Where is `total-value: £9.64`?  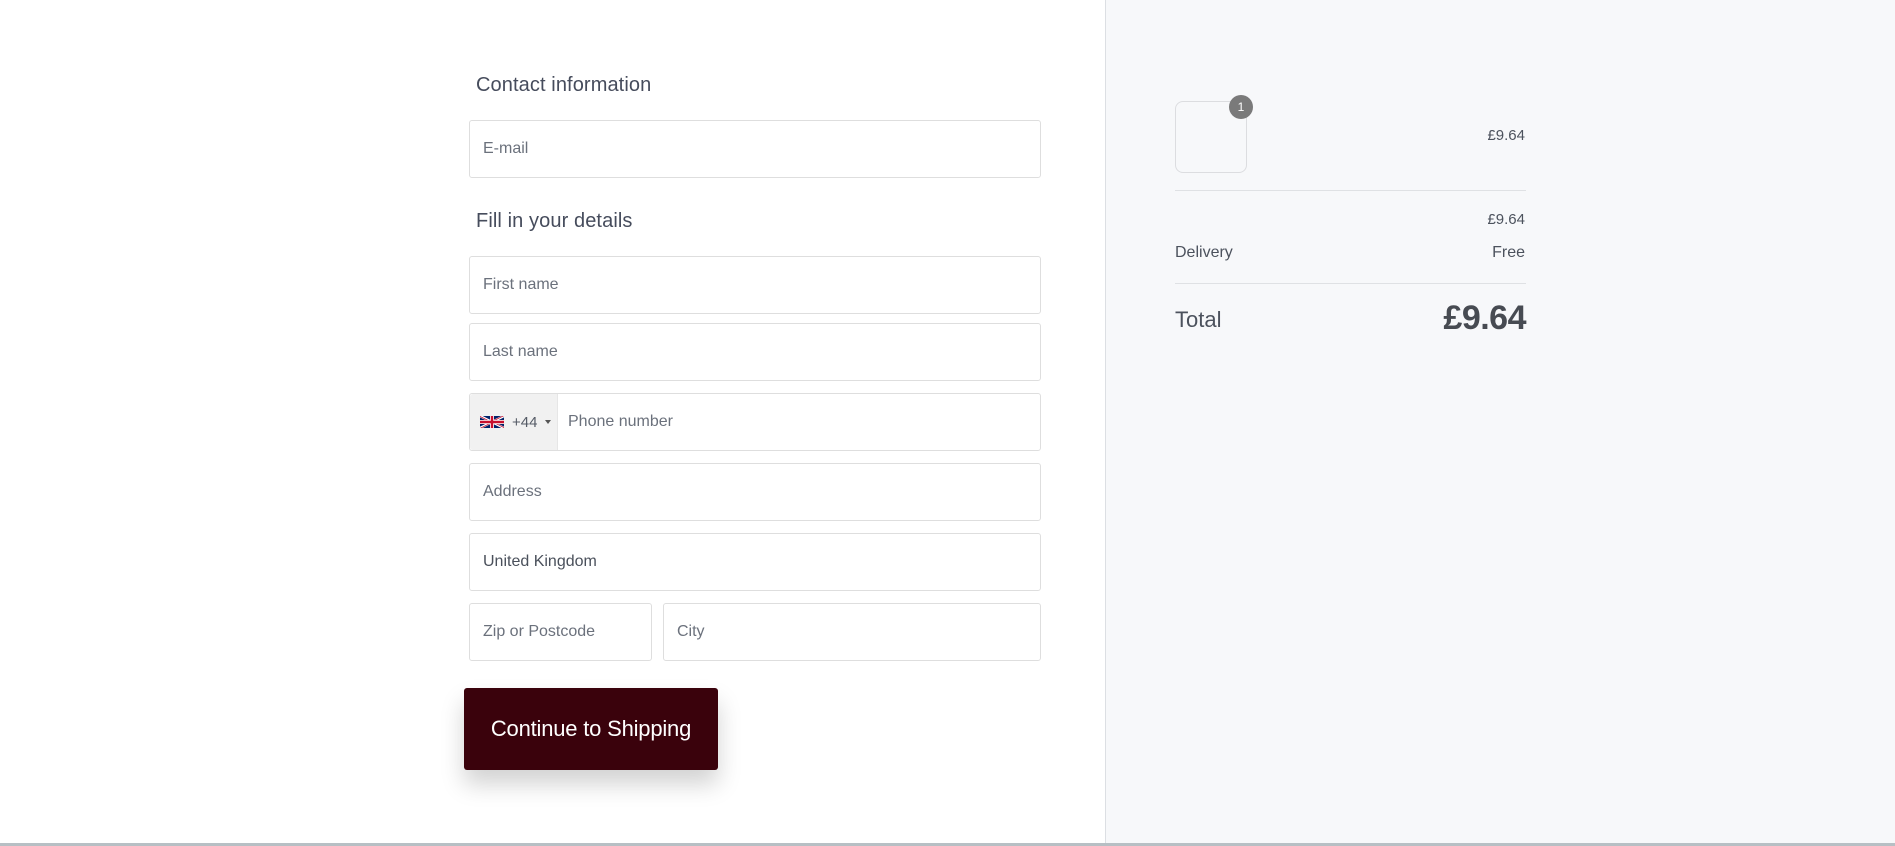 total-value: £9.64 is located at coordinates (1484, 318).